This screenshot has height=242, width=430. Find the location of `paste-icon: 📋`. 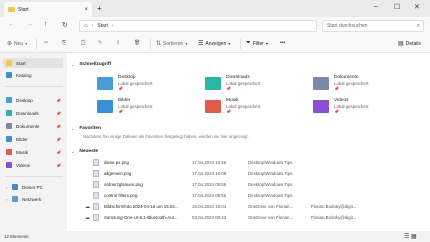

paste-icon: 📋 is located at coordinates (83, 43).